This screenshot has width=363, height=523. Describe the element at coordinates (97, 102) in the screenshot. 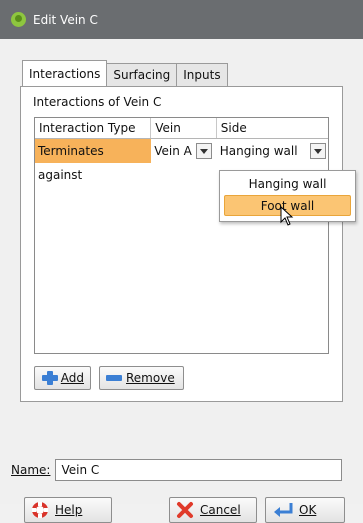

I see `interactions-group-label: Interactions of Vein C` at that location.